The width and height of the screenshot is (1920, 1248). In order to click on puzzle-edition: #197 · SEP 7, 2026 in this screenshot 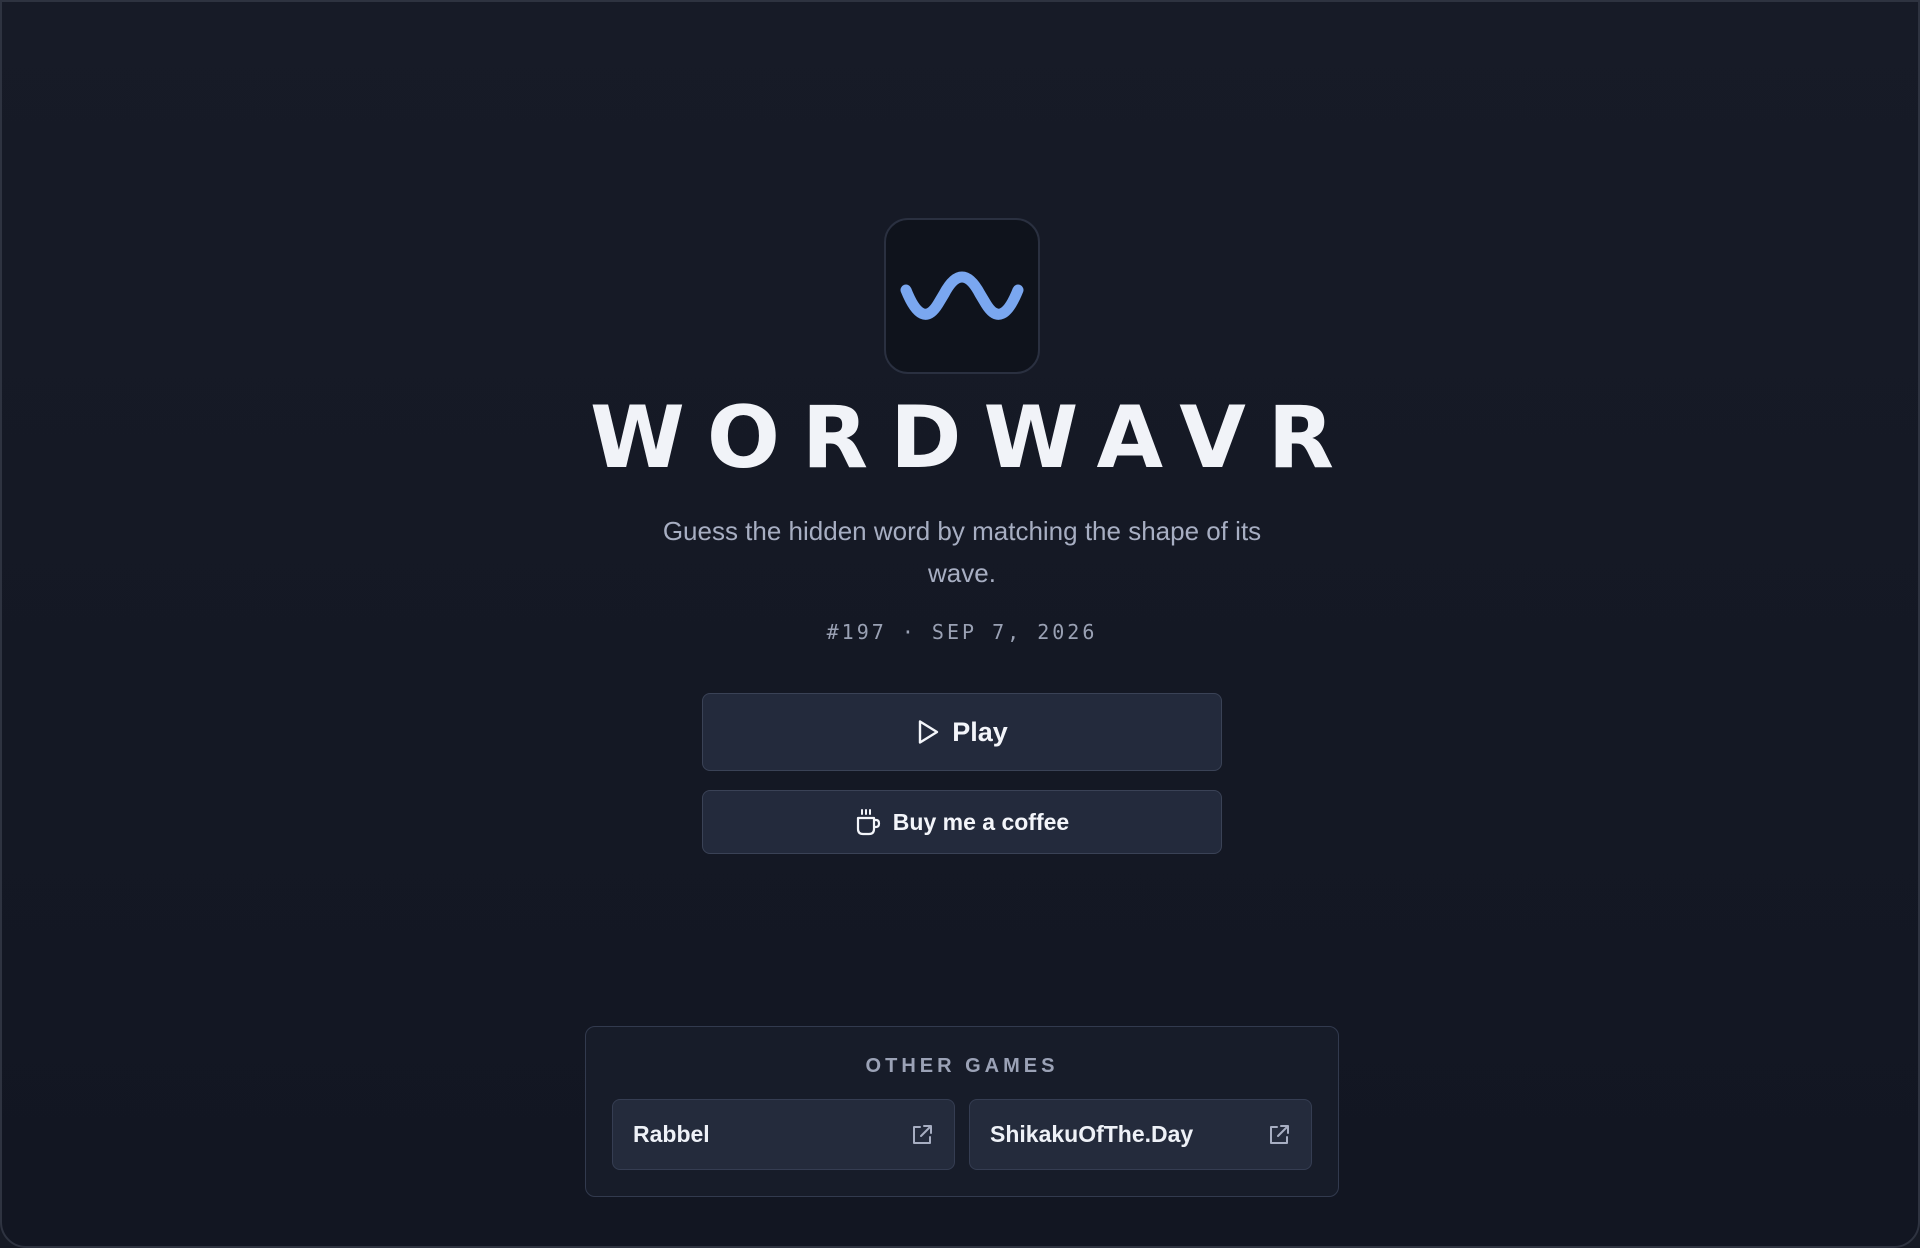, I will do `click(962, 632)`.